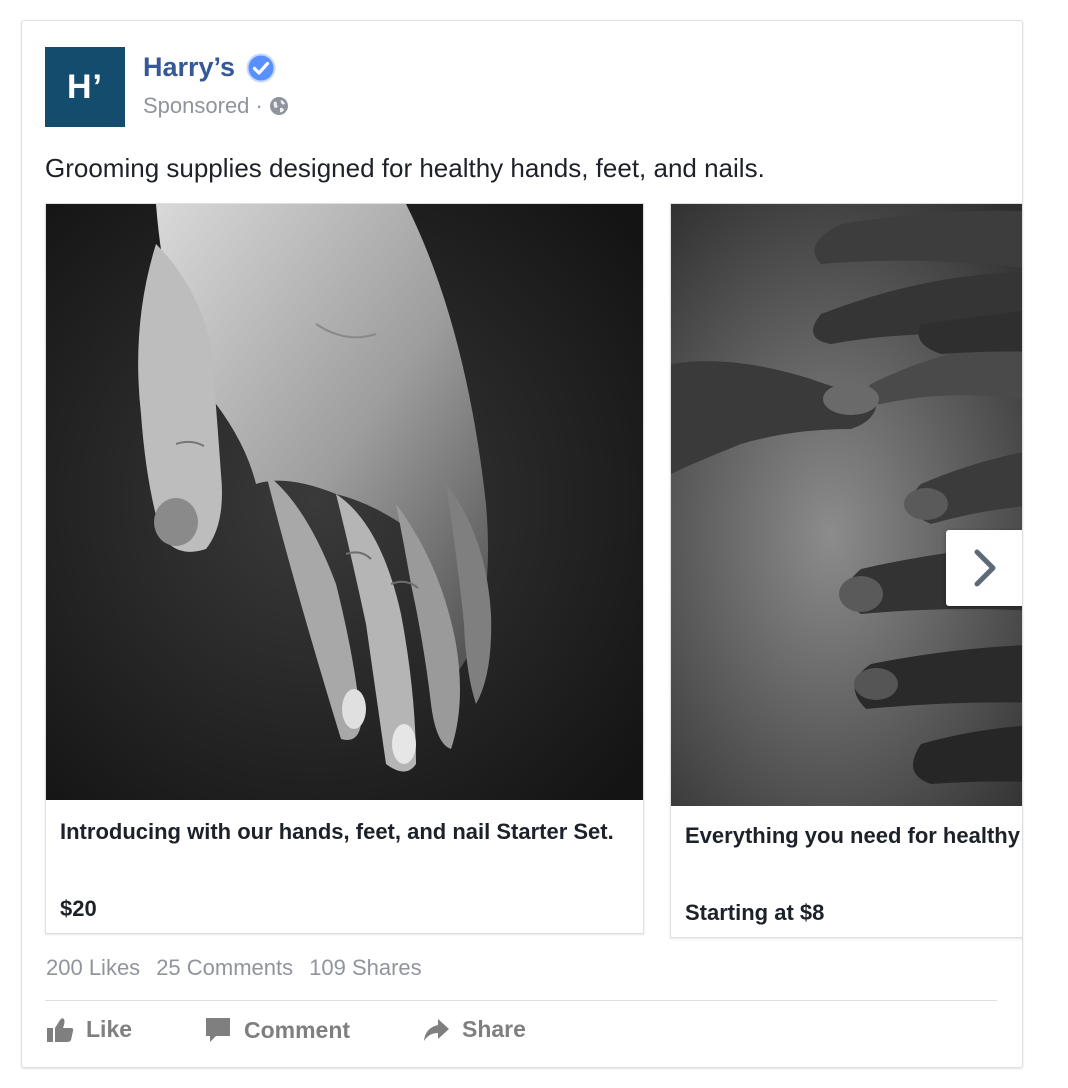 This screenshot has height=1088, width=1068. Describe the element at coordinates (203, 106) in the screenshot. I see `sponsored-label: Sponsored ·` at that location.